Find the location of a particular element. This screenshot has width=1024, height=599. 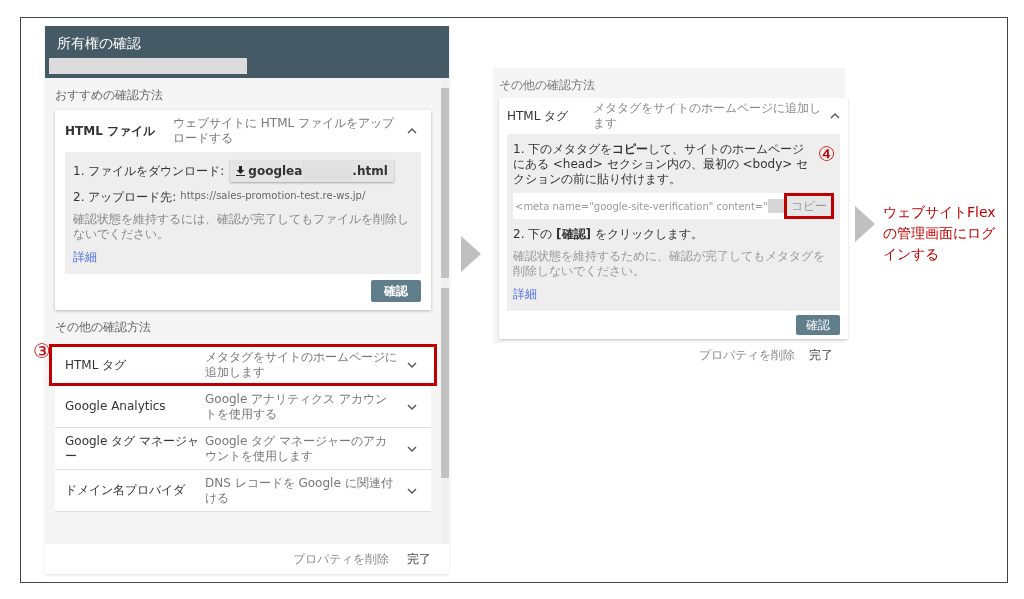

method-row: HTML タグ メタタグをサイトのホームページに追加します is located at coordinates (243, 365).